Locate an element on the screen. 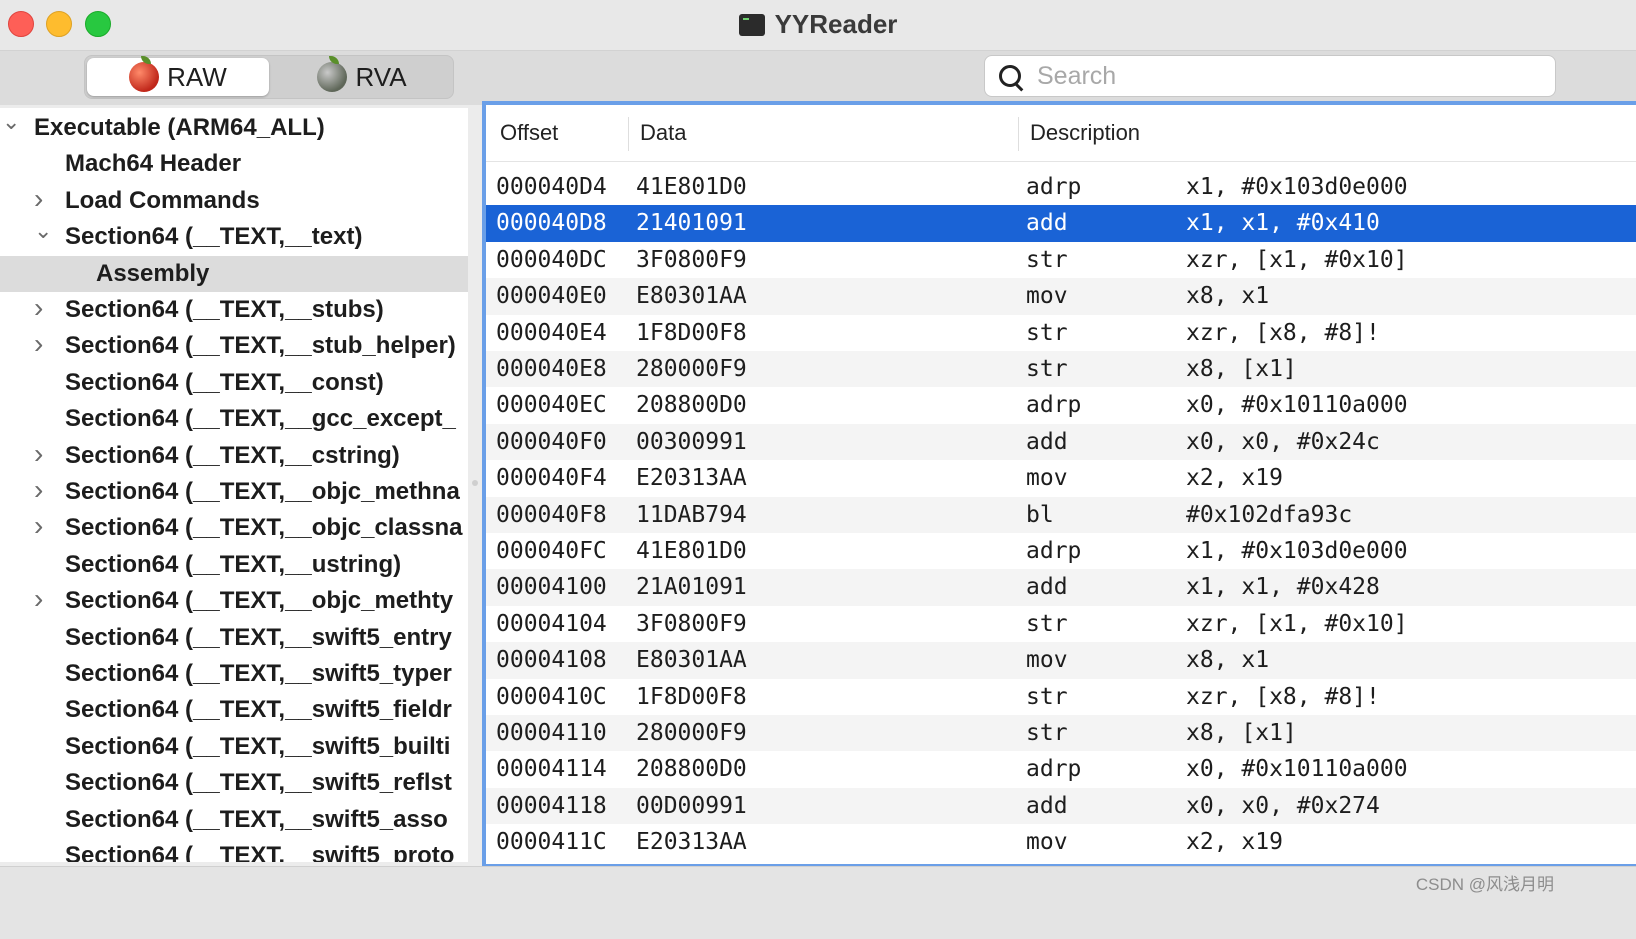  cell-op: str is located at coordinates (1047, 696).